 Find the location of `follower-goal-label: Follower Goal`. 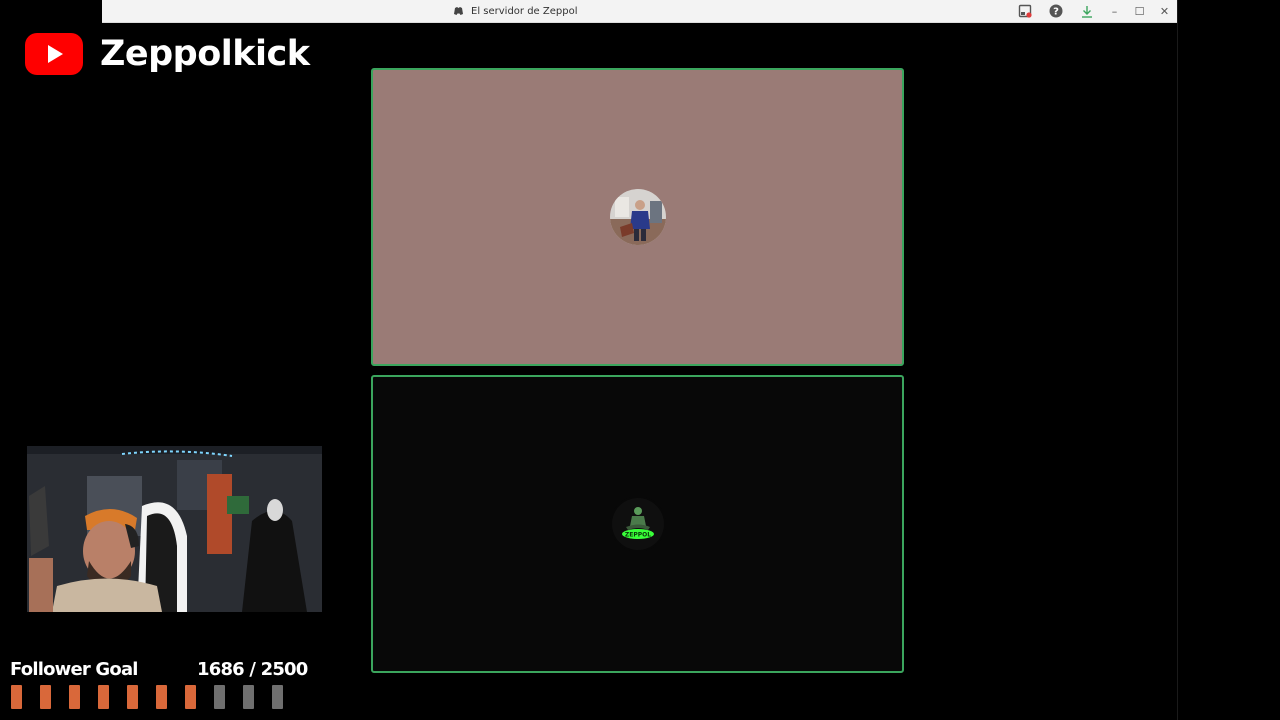

follower-goal-label: Follower Goal is located at coordinates (74, 669).